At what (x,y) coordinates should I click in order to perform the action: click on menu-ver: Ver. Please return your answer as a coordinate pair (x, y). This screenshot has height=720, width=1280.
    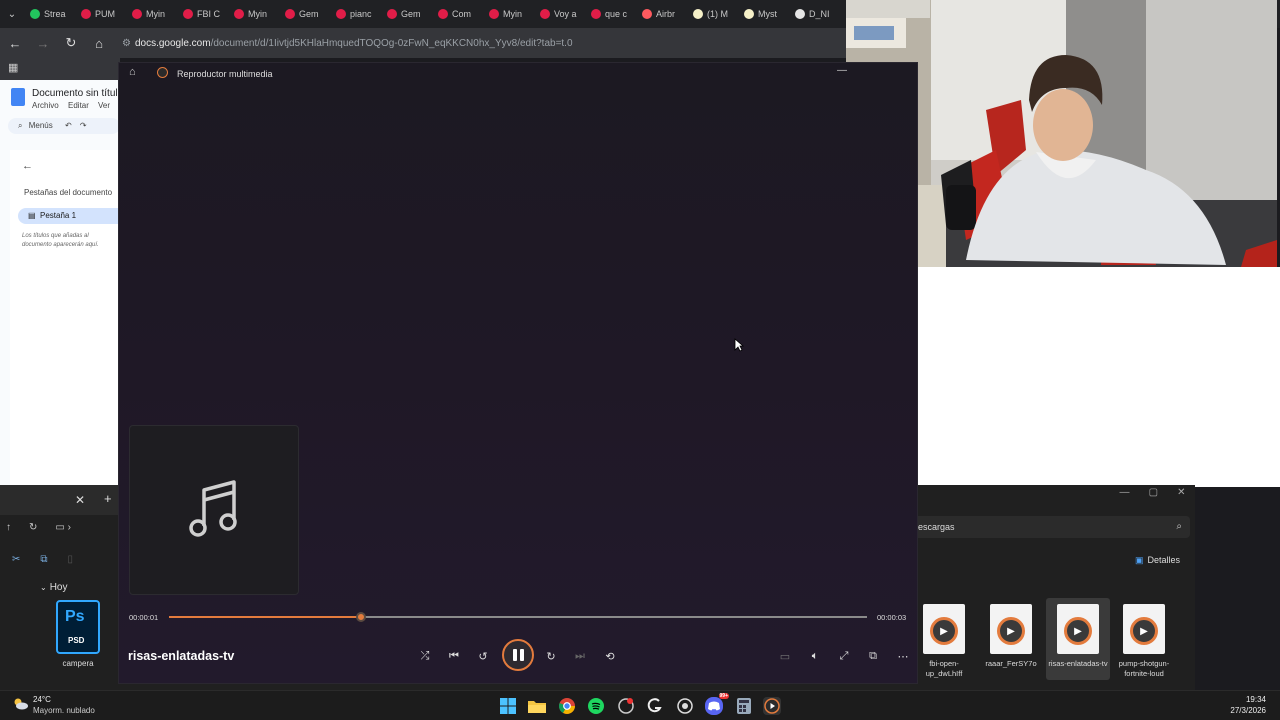
    Looking at the image, I should click on (104, 105).